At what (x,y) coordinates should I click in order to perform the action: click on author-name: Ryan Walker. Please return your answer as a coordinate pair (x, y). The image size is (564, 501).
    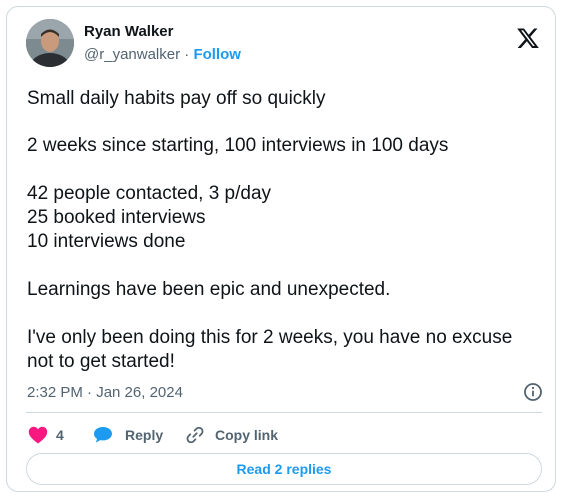
    Looking at the image, I should click on (128, 31).